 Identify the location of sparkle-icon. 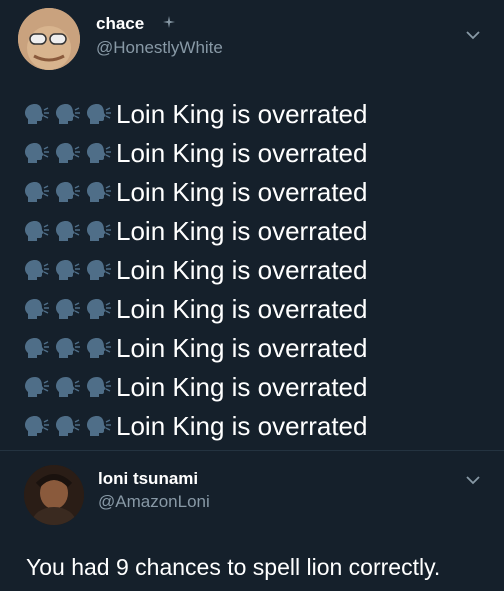
(169, 22).